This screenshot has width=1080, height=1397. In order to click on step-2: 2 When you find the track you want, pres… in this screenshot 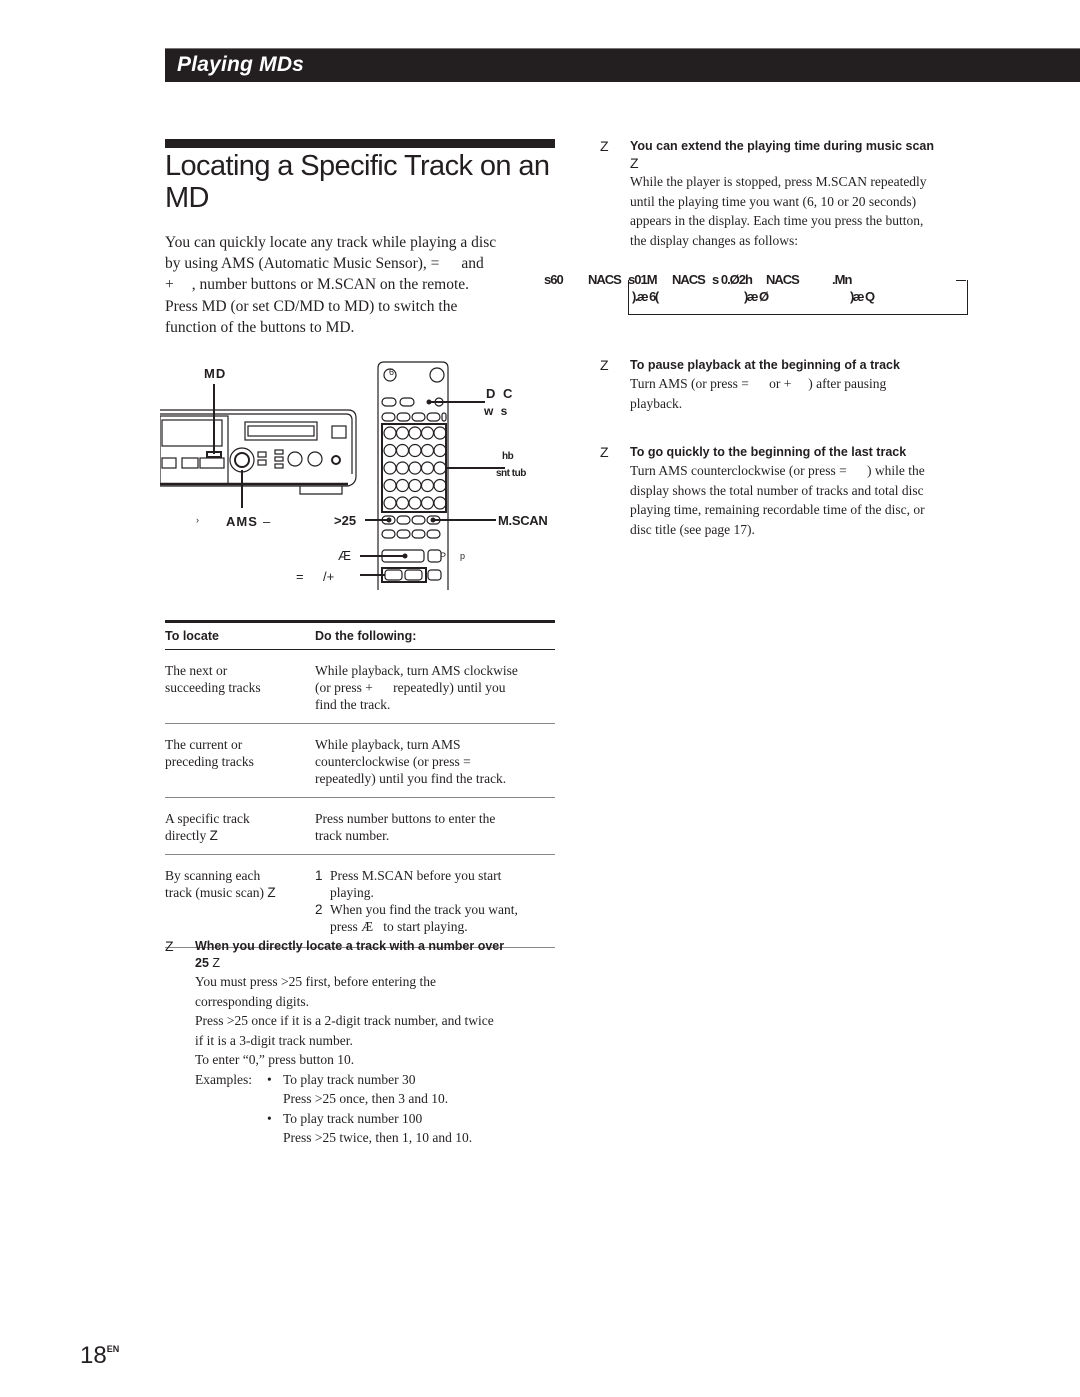, I will do `click(416, 918)`.